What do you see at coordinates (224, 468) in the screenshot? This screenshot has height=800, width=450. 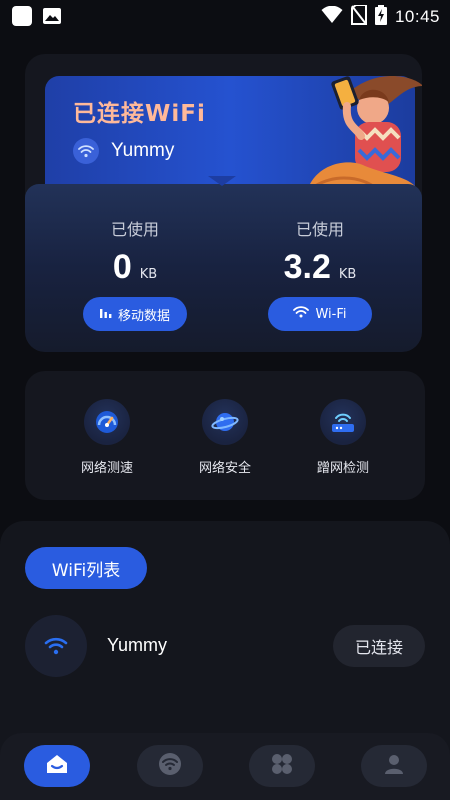 I see `tool-security-label: 网络安全` at bounding box center [224, 468].